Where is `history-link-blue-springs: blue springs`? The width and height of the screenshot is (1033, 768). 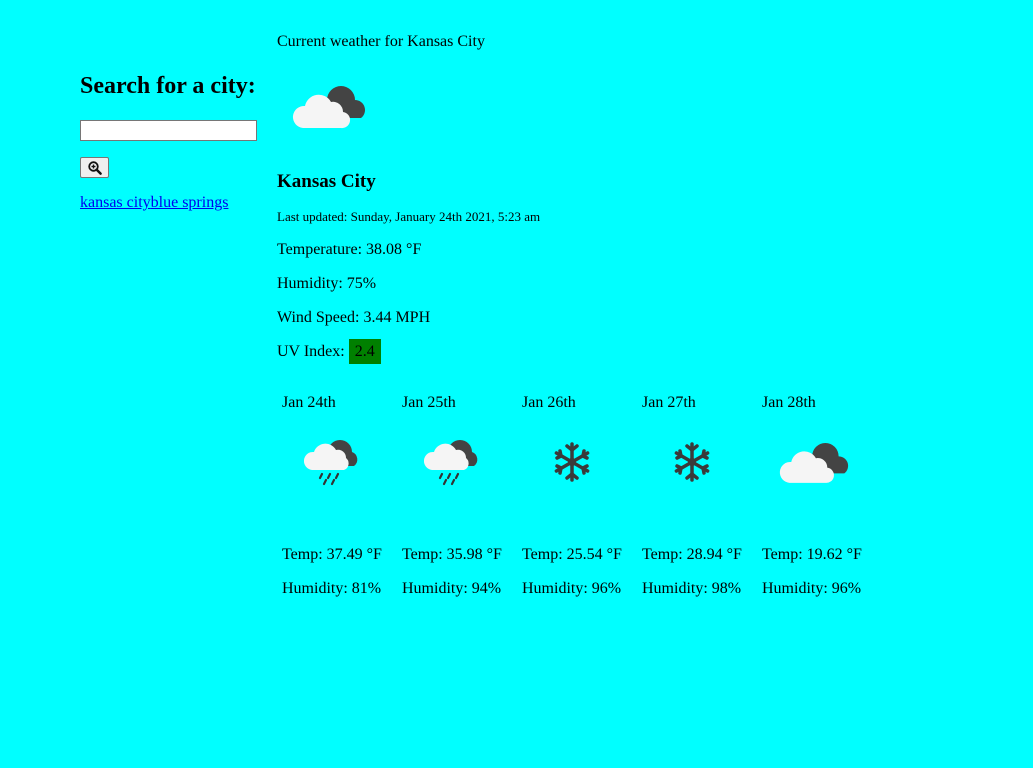 history-link-blue-springs: blue springs is located at coordinates (190, 202).